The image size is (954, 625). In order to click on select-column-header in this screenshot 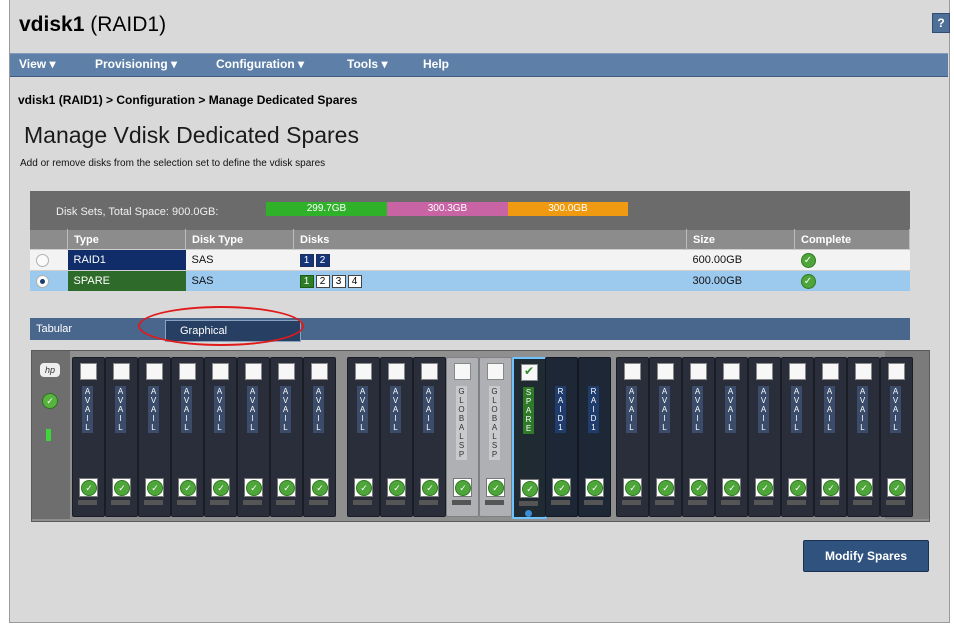, I will do `click(49, 239)`.